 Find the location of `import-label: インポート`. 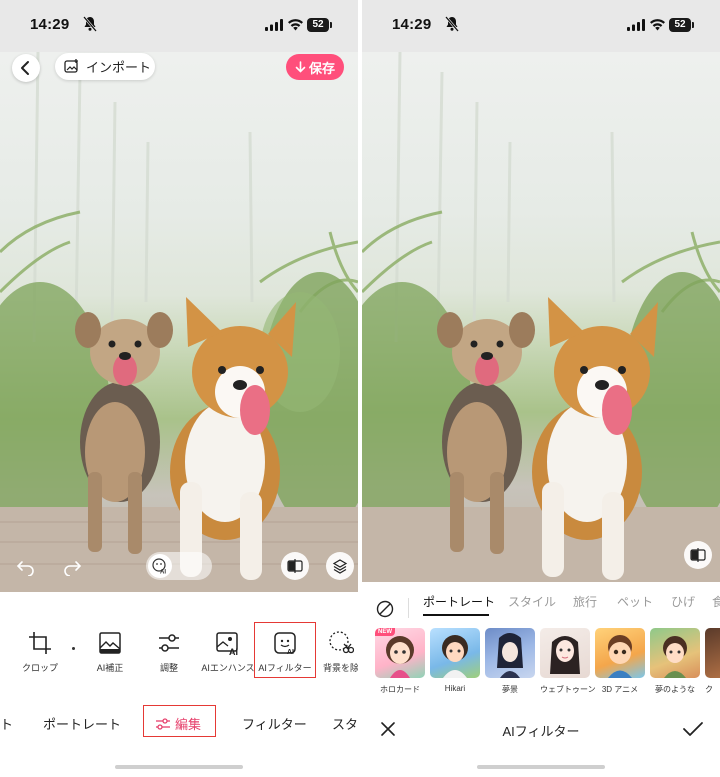

import-label: インポート is located at coordinates (119, 67).